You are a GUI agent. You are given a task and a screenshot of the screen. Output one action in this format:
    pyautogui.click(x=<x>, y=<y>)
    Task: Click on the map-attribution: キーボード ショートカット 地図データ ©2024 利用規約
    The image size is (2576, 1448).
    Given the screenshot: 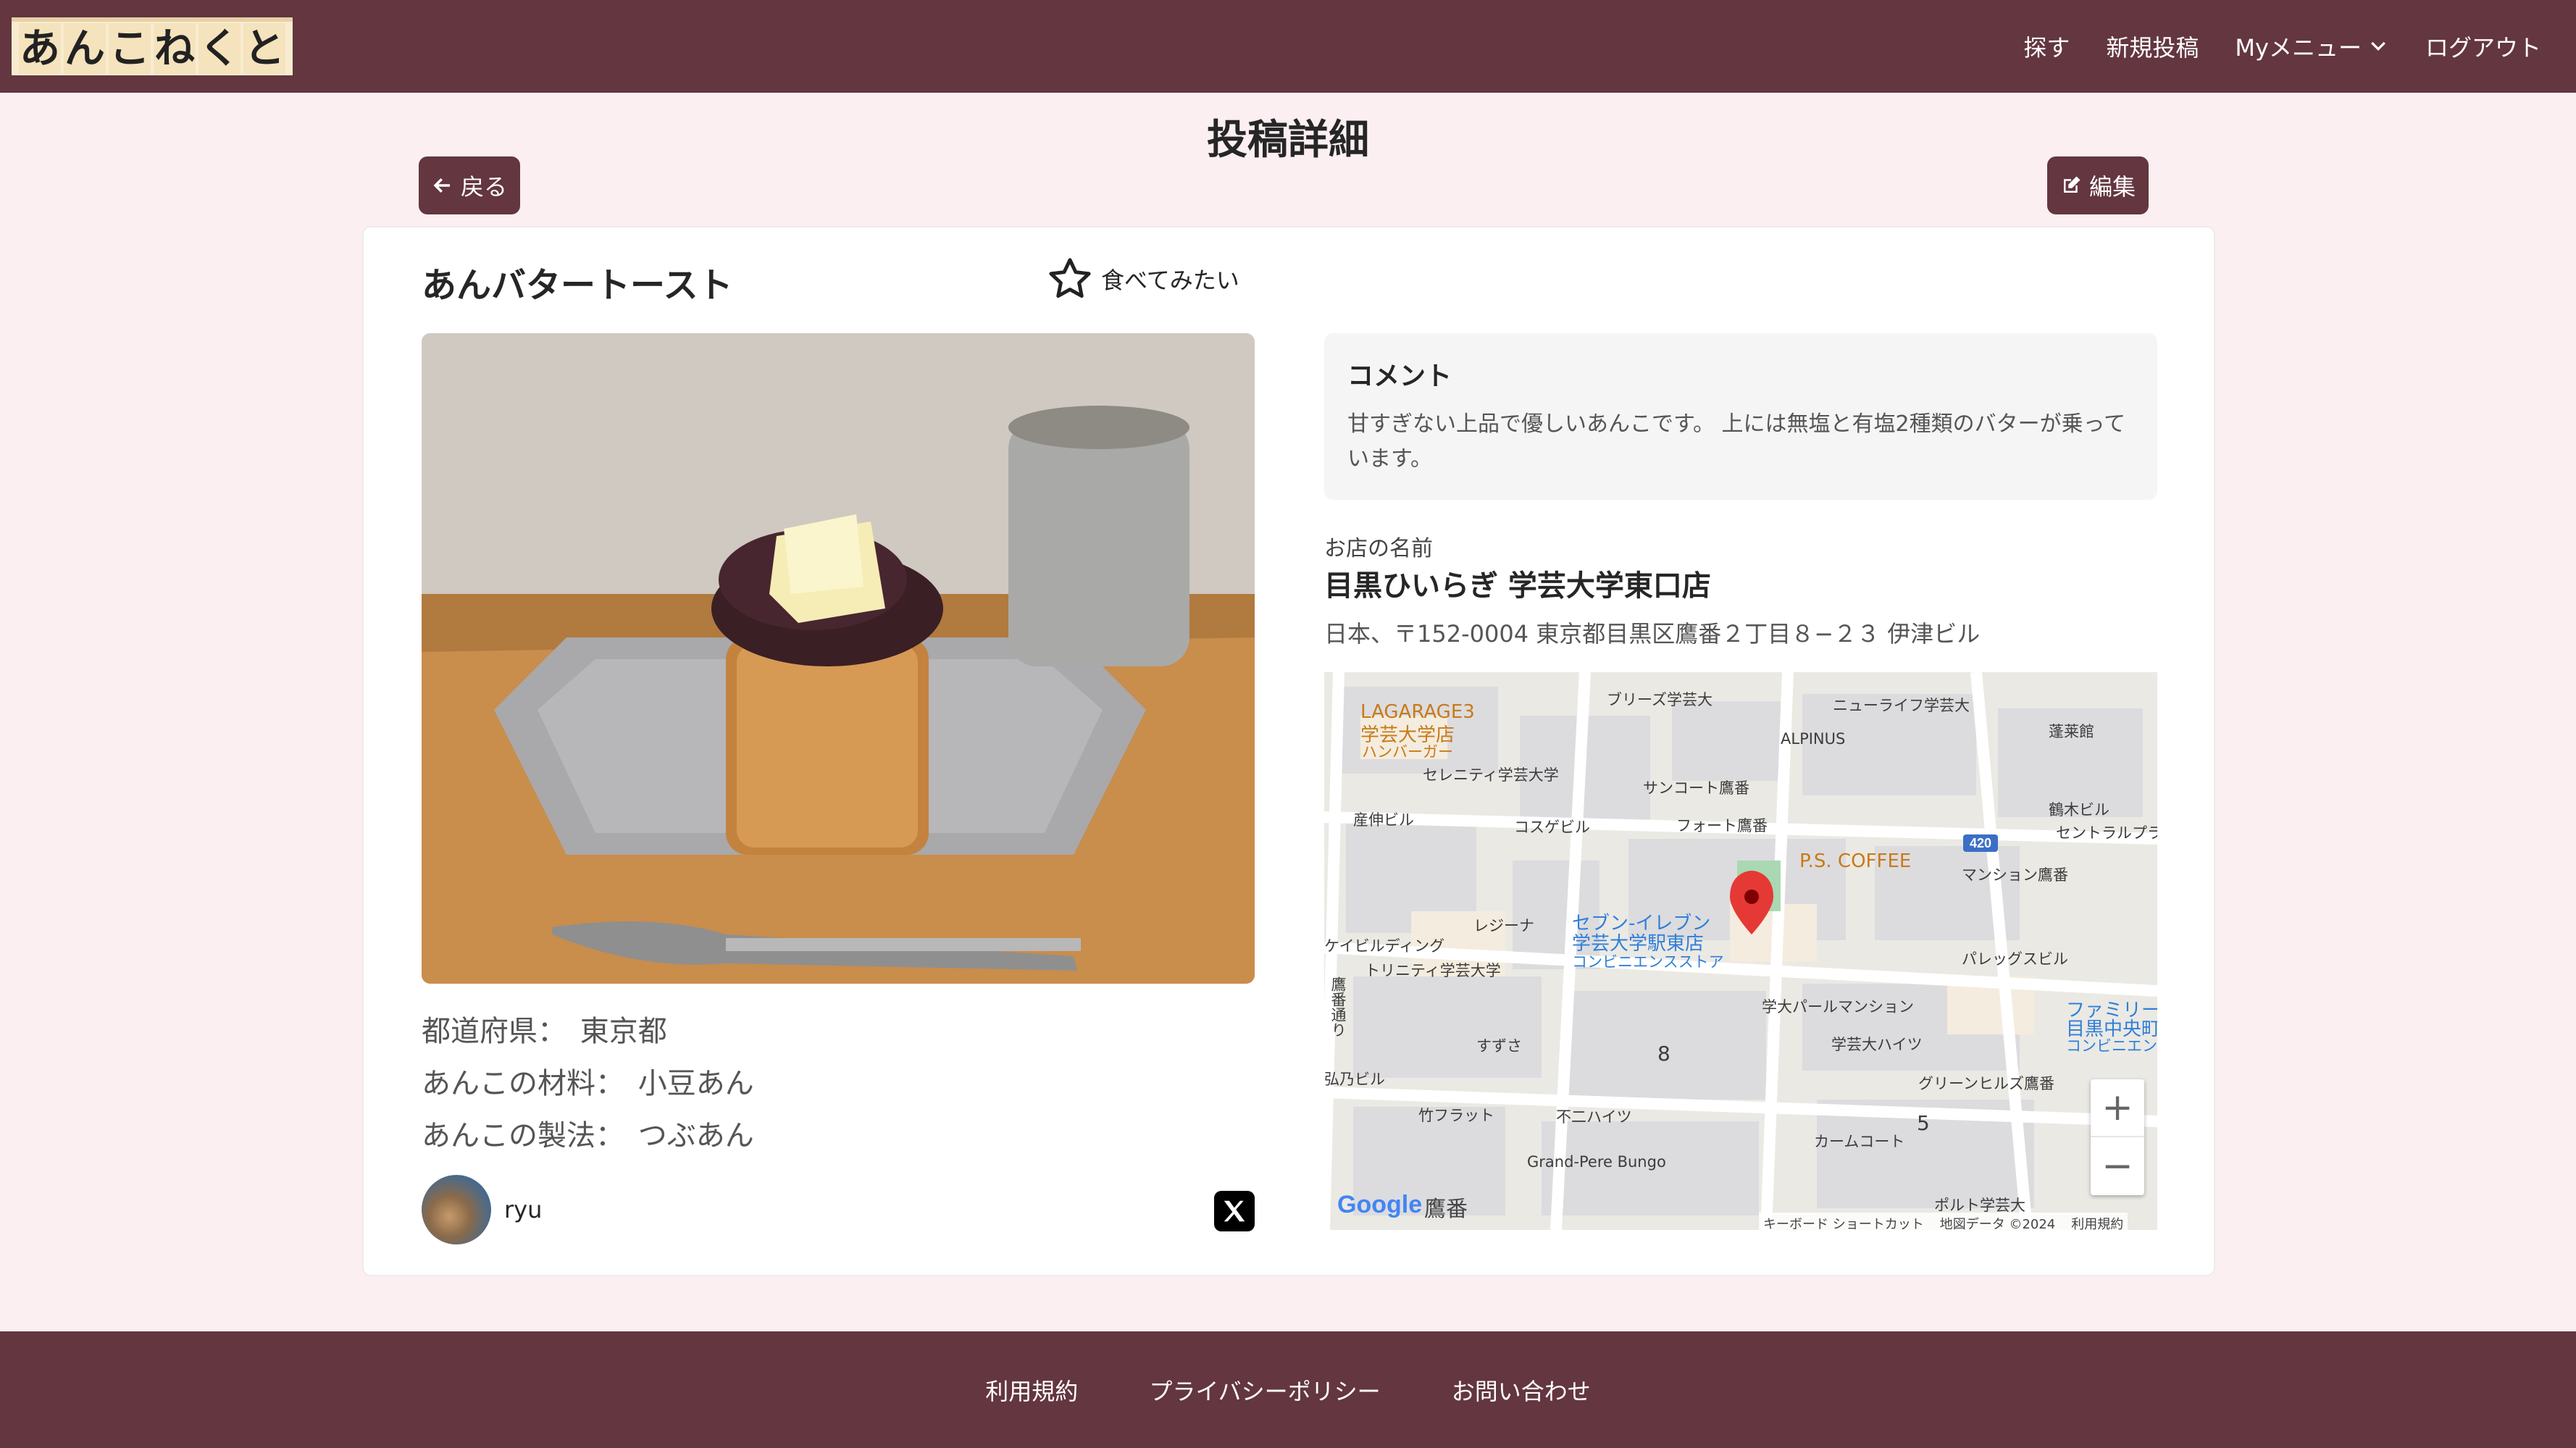 What is the action you would take?
    pyautogui.click(x=1944, y=1221)
    